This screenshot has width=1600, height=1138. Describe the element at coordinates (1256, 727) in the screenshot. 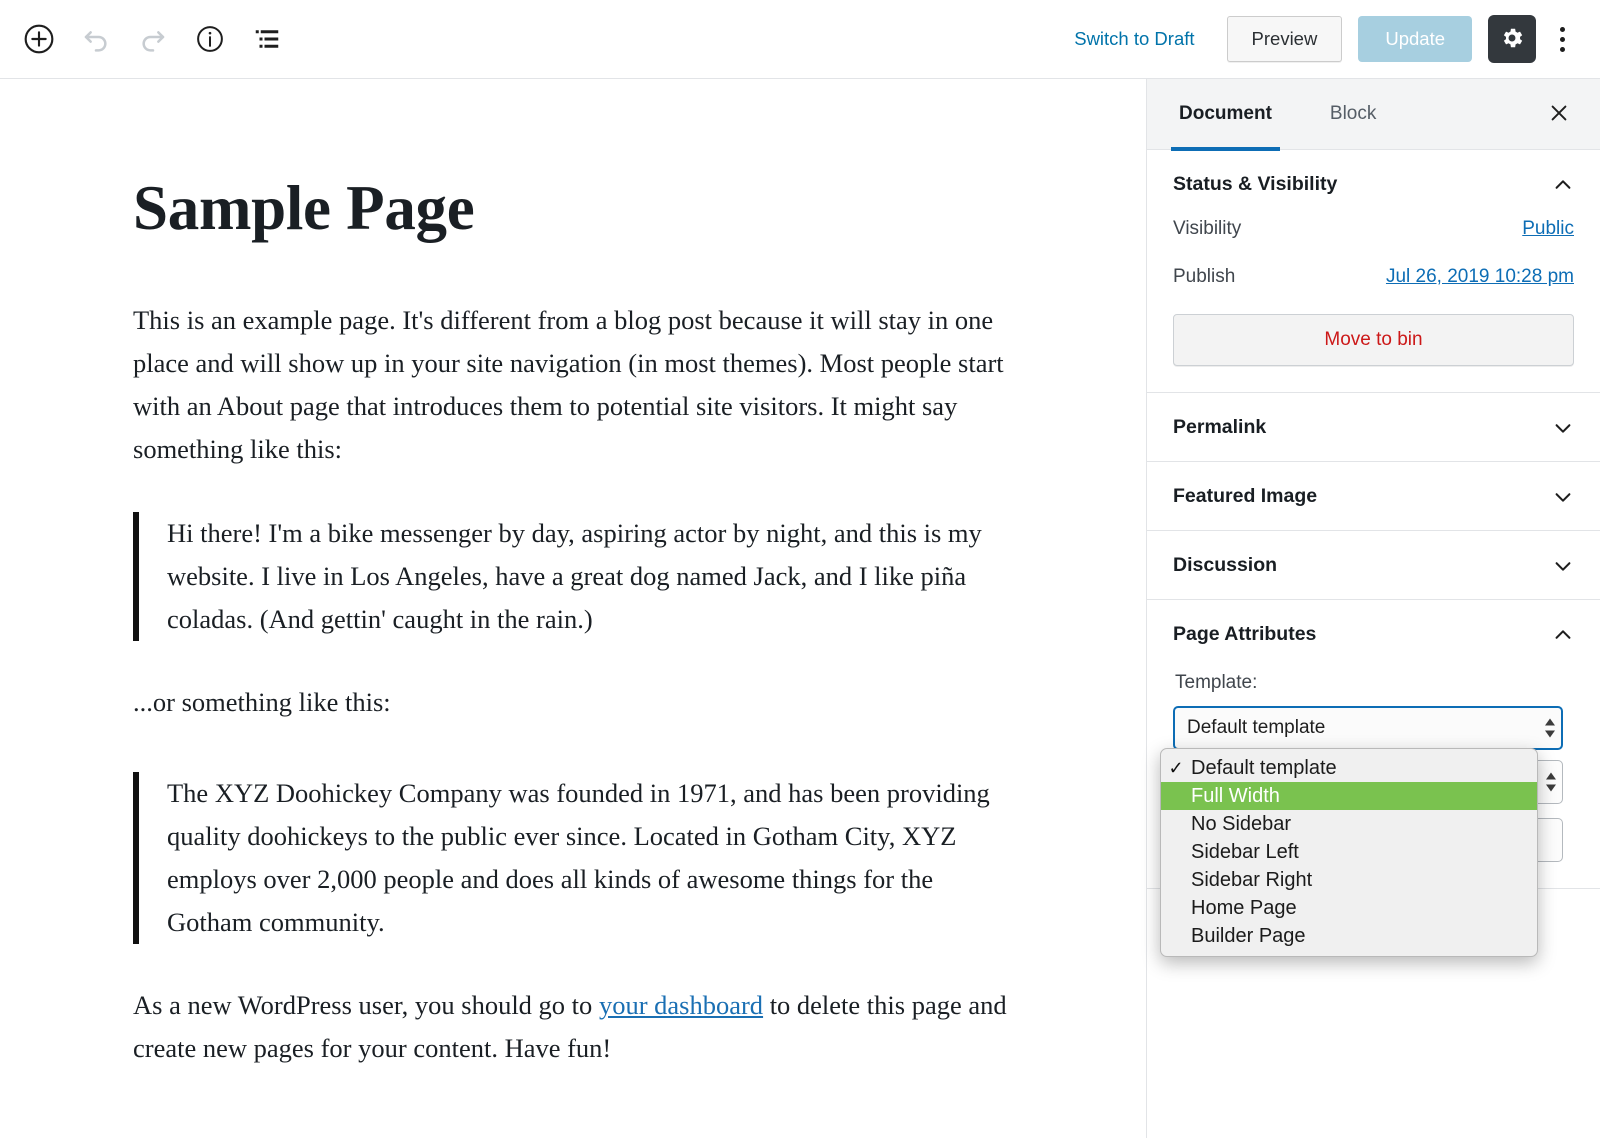

I see `template-select-value: Default template` at that location.